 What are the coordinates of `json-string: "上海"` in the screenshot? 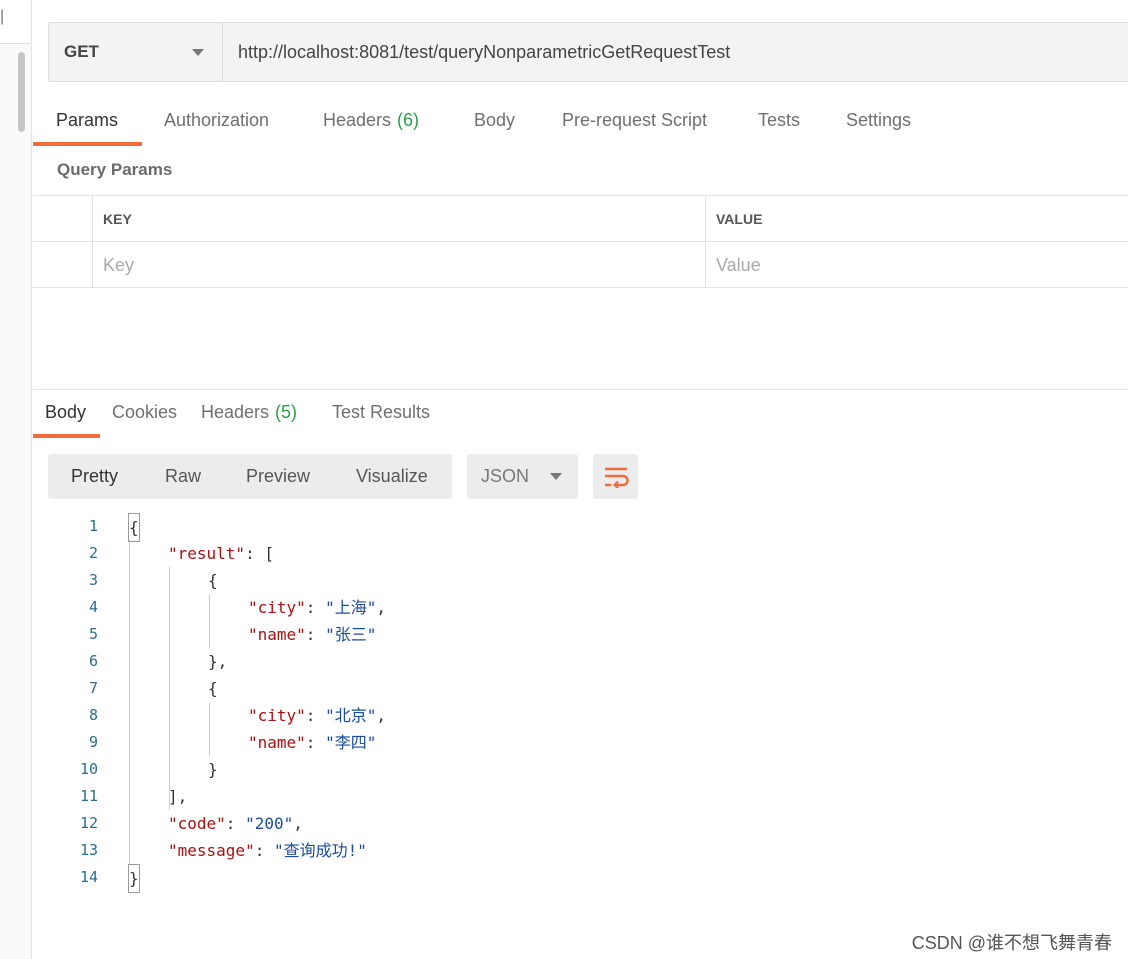 It's located at (351, 607).